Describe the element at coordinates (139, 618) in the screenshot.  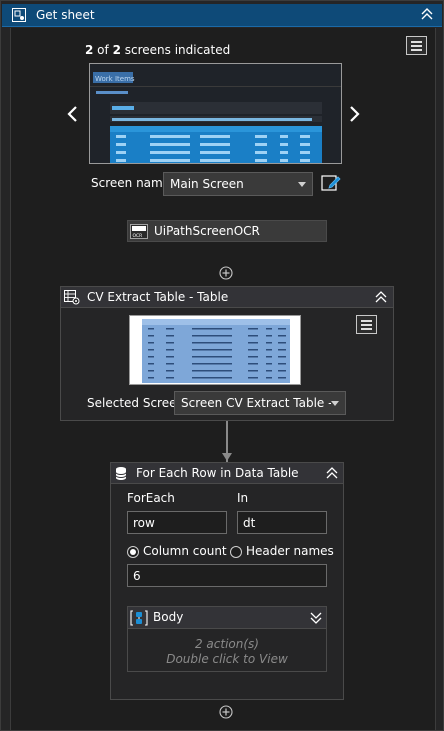
I see `sequence-icon` at that location.